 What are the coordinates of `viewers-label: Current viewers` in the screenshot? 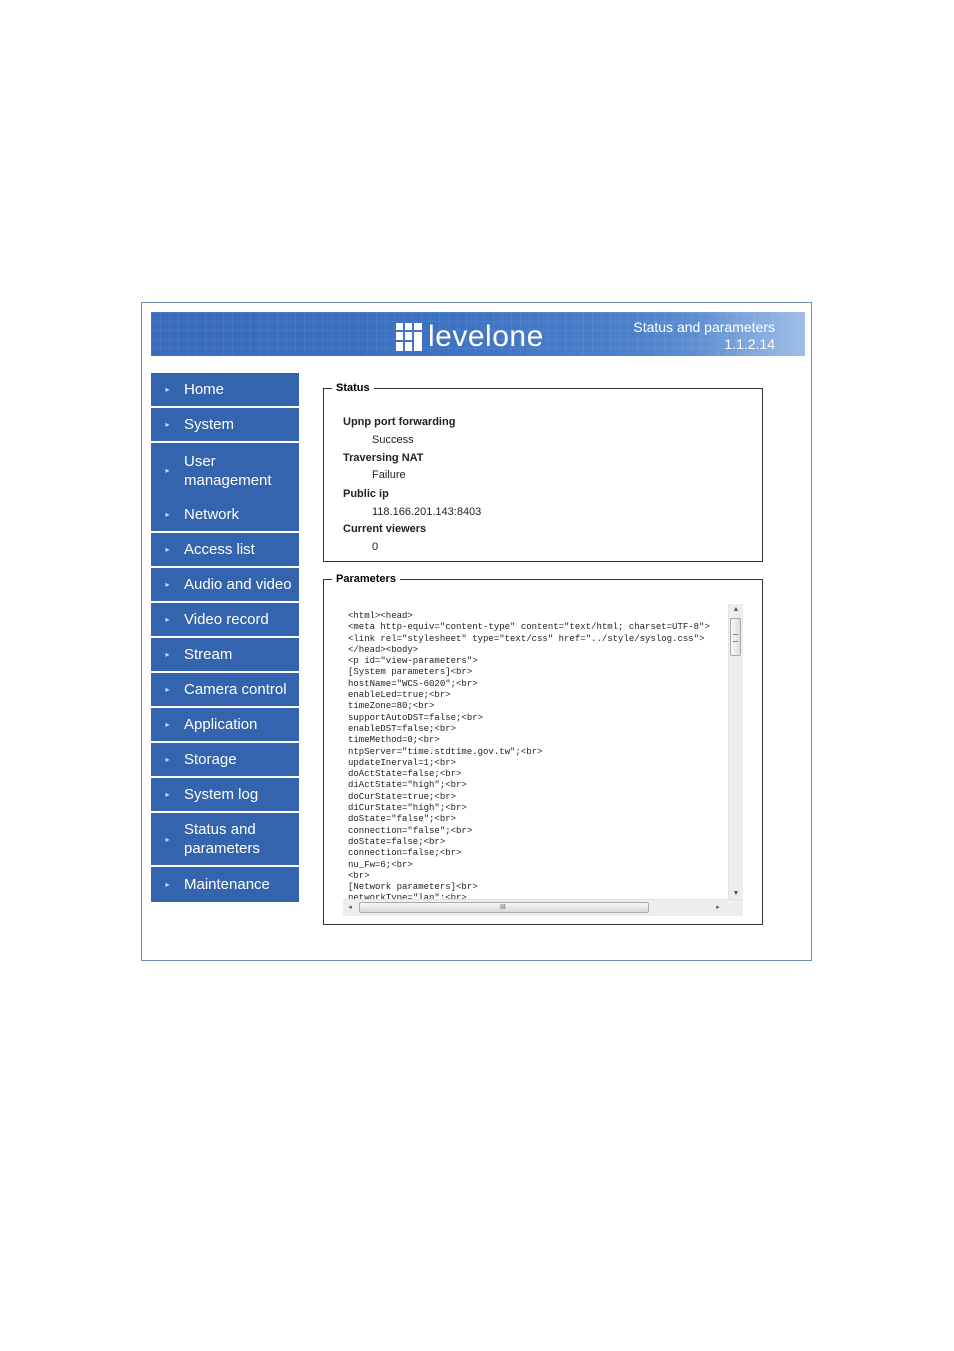 It's located at (385, 529).